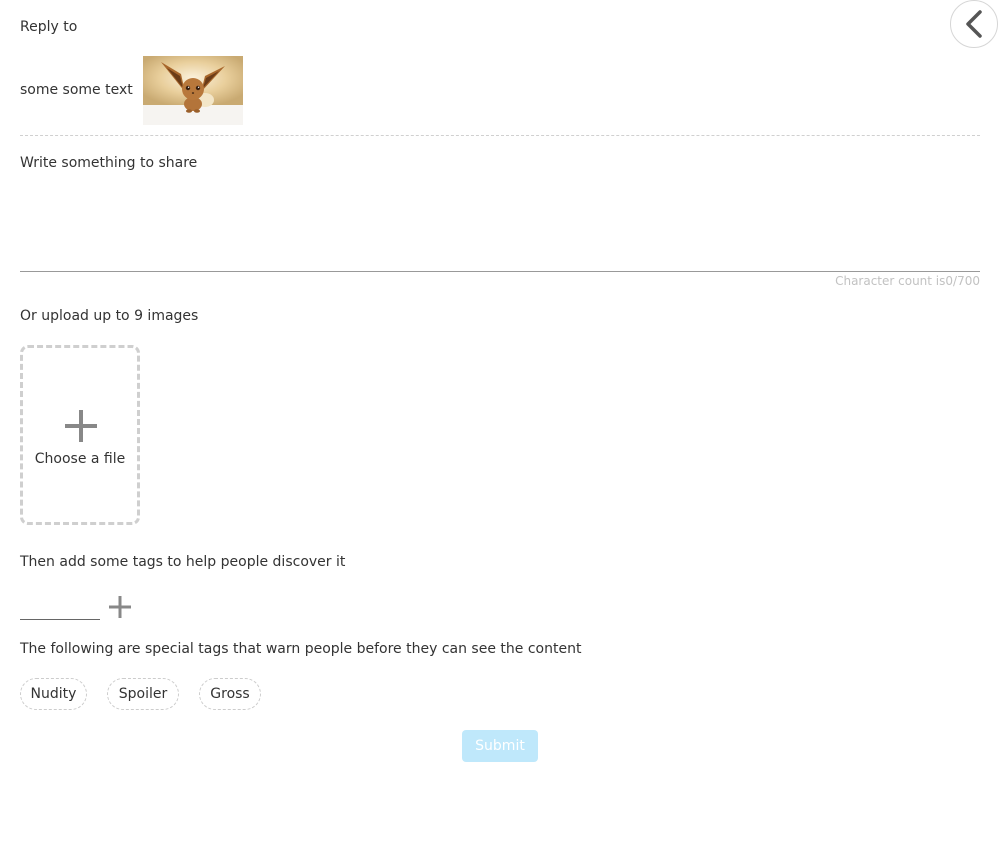 The width and height of the screenshot is (1000, 862). I want to click on tag-chip-gross: Gross, so click(230, 694).